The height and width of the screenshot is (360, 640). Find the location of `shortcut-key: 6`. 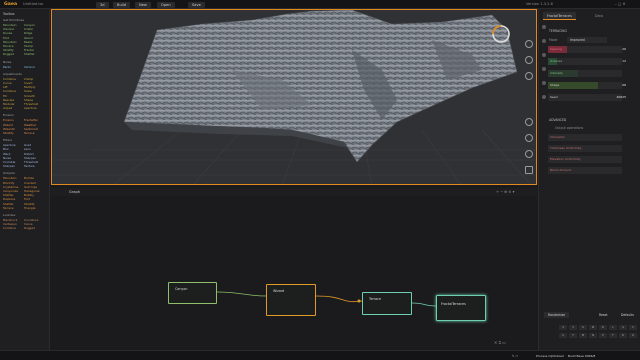

shortcut-key: 6 is located at coordinates (583, 327).